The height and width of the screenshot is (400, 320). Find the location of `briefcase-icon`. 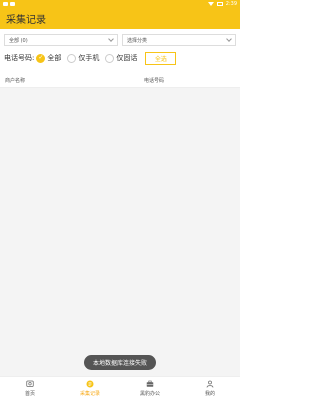

briefcase-icon is located at coordinates (150, 384).